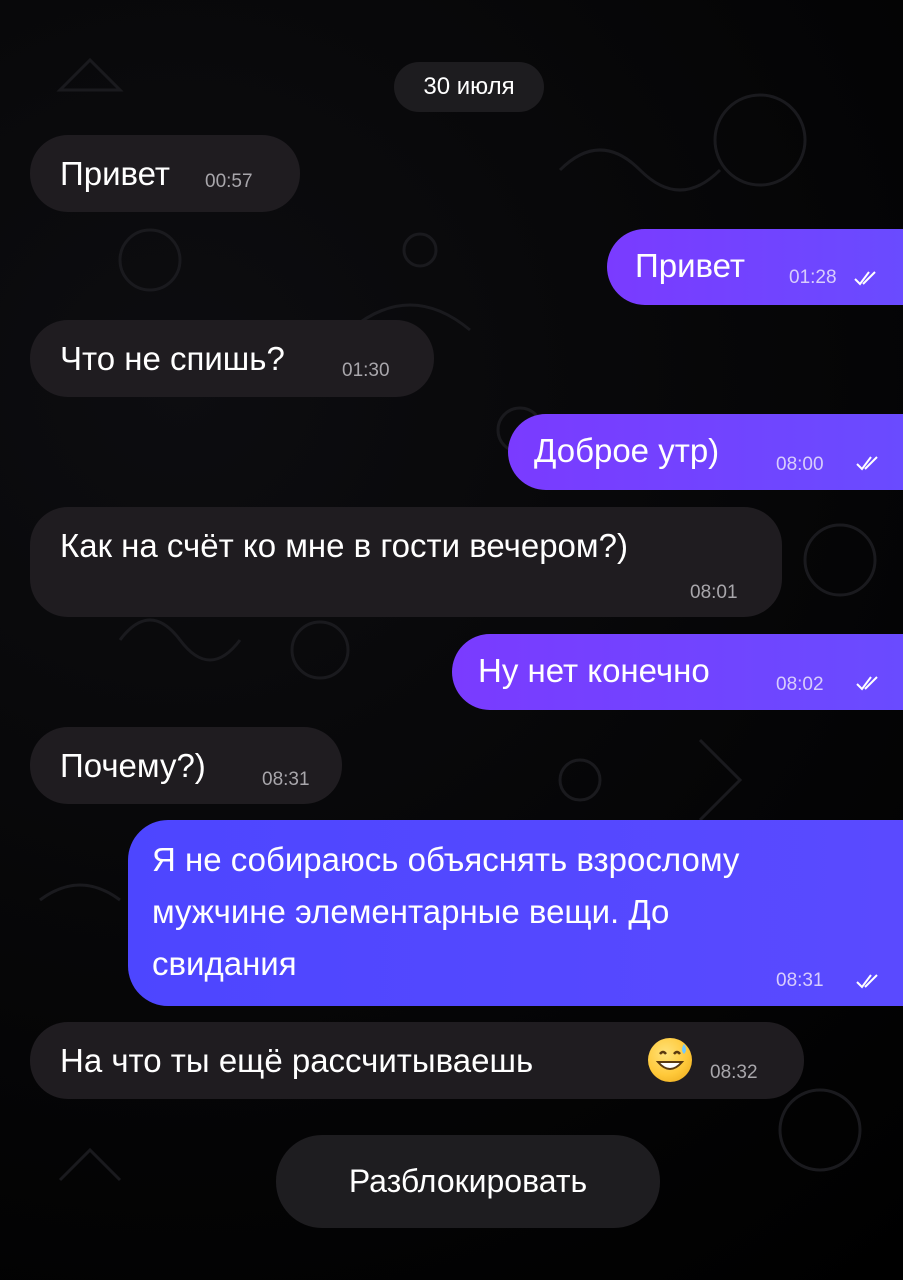 The height and width of the screenshot is (1280, 903). What do you see at coordinates (714, 592) in the screenshot?
I see `message-time: 08:01` at bounding box center [714, 592].